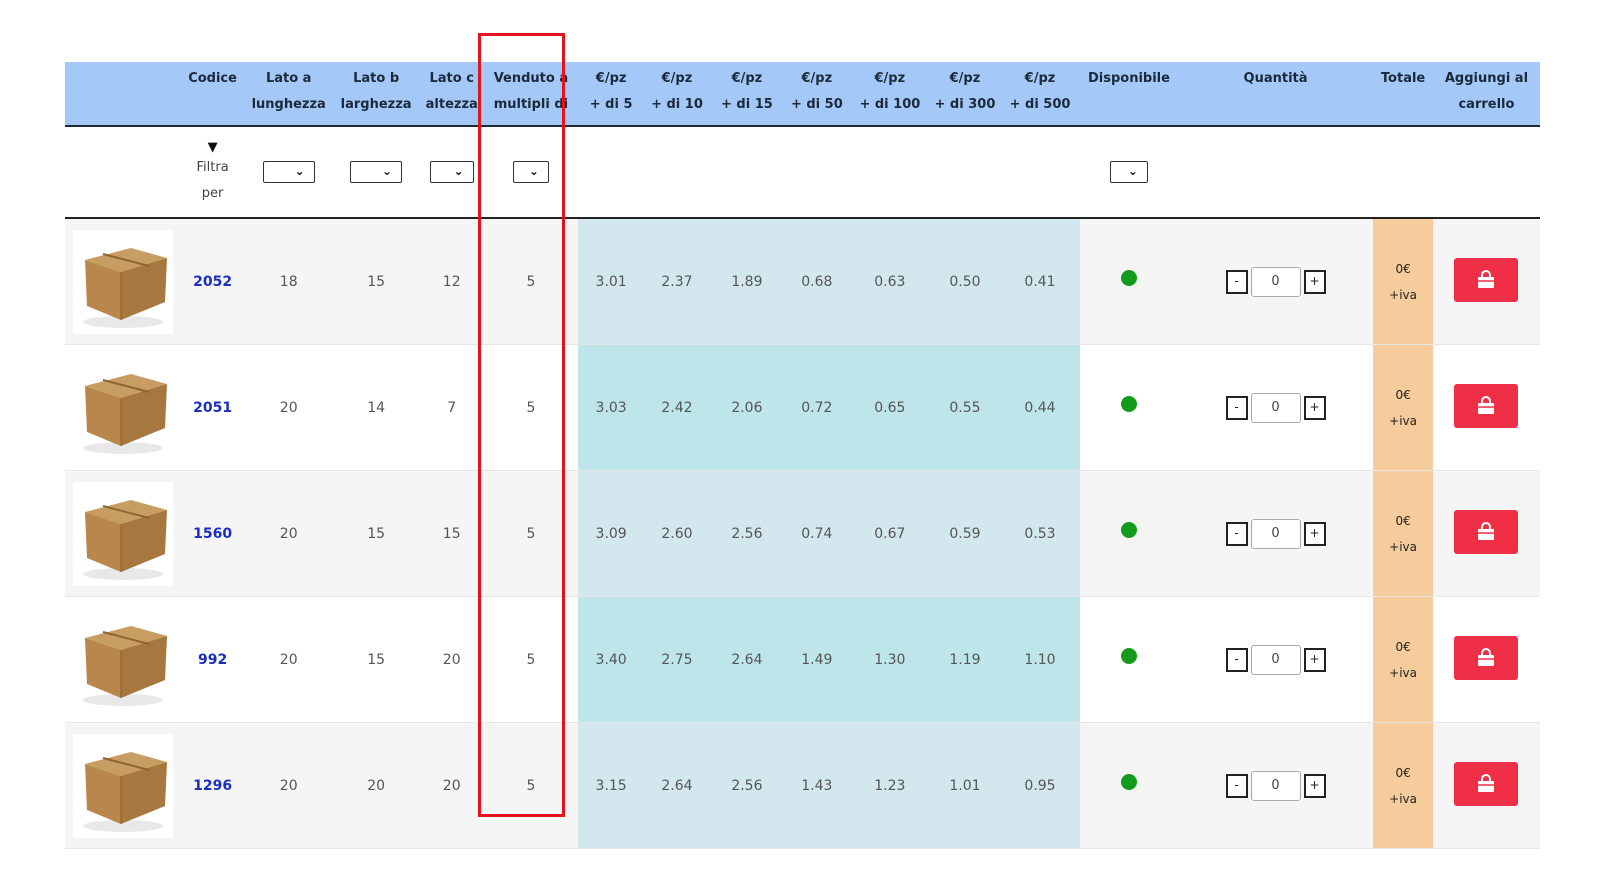 This screenshot has height=869, width=1600. What do you see at coordinates (816, 659) in the screenshot?
I see `price-p50: 1.49` at bounding box center [816, 659].